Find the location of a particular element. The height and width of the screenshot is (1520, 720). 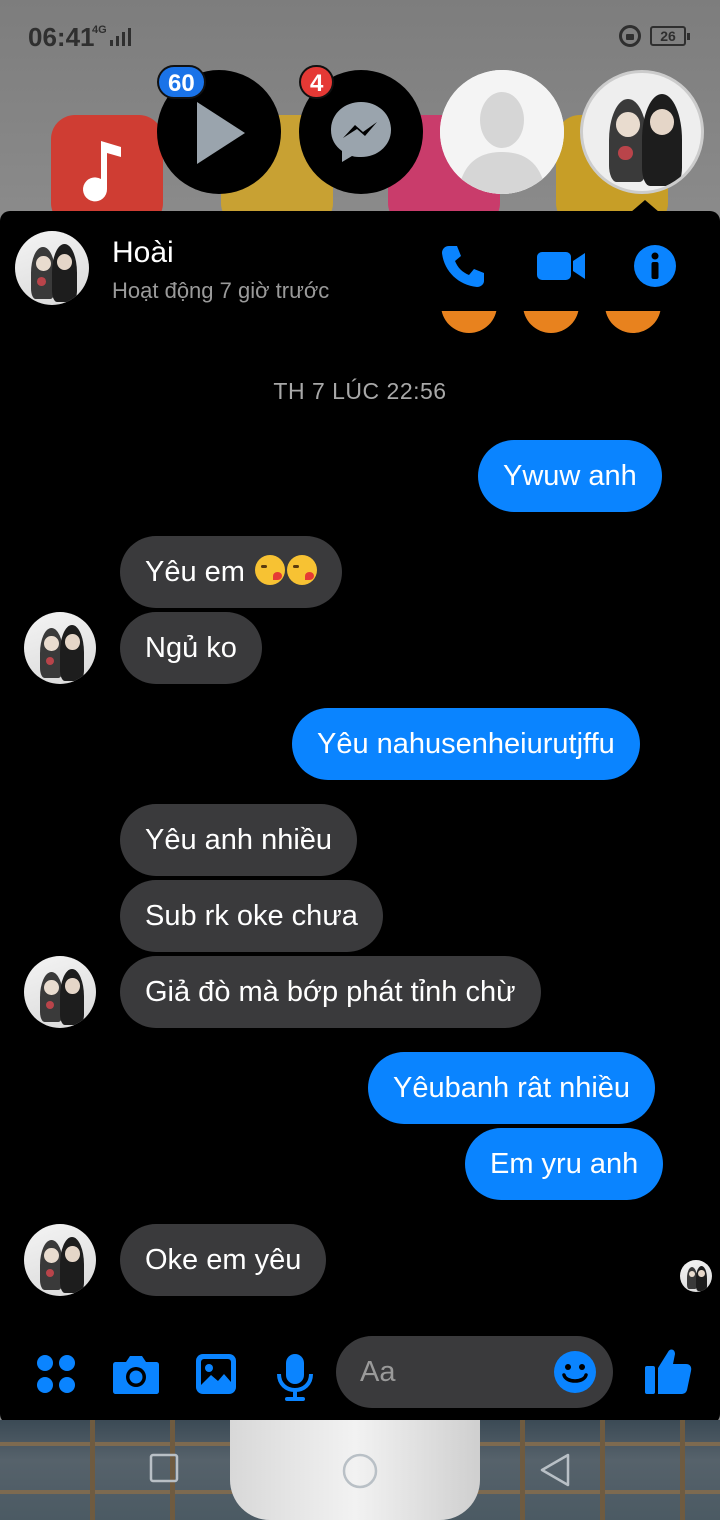

camera-icon is located at coordinates (136, 1375).